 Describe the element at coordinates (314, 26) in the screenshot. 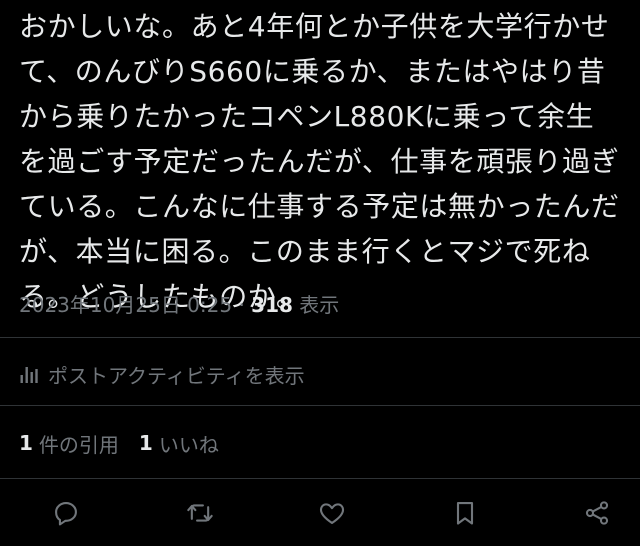

I see `tweet-text-line: おかしいな。あと4年何とか子供を大学行かせ` at that location.